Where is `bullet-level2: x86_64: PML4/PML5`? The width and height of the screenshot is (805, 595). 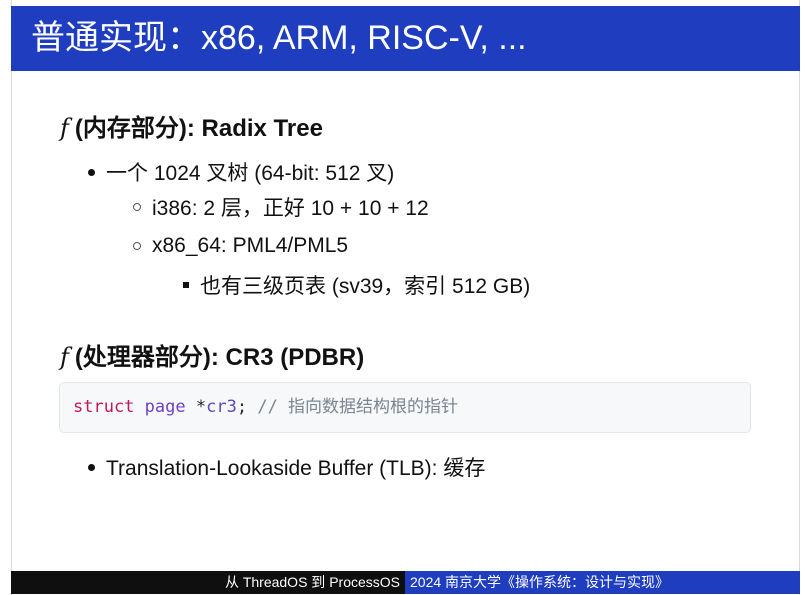 bullet-level2: x86_64: PML4/PML5 is located at coordinates (240, 246).